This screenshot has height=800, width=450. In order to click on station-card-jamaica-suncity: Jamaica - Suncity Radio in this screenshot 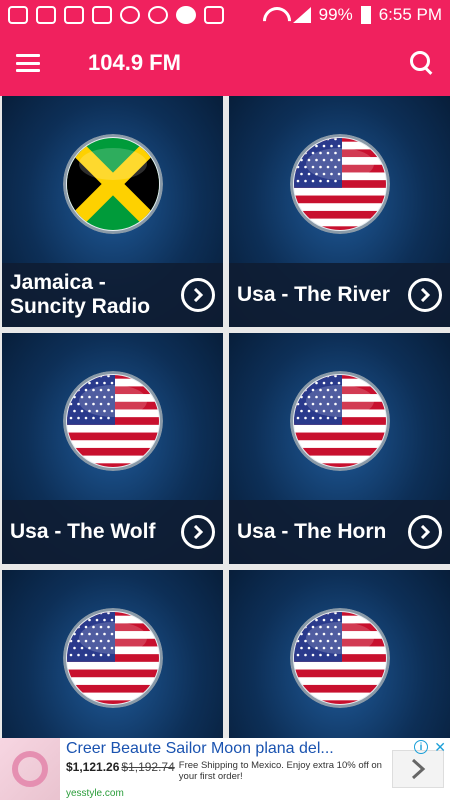, I will do `click(112, 211)`.